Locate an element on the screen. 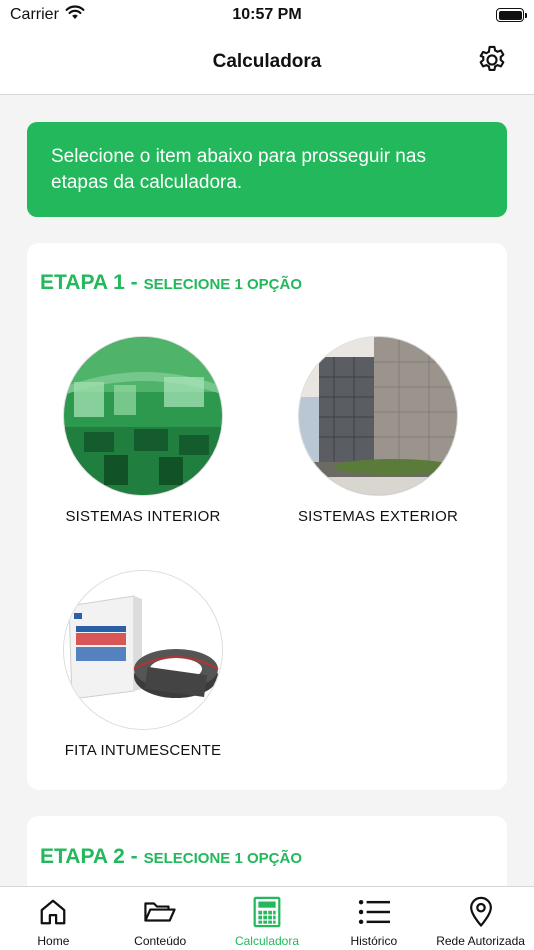  location-pin-icon is located at coordinates (481, 912).